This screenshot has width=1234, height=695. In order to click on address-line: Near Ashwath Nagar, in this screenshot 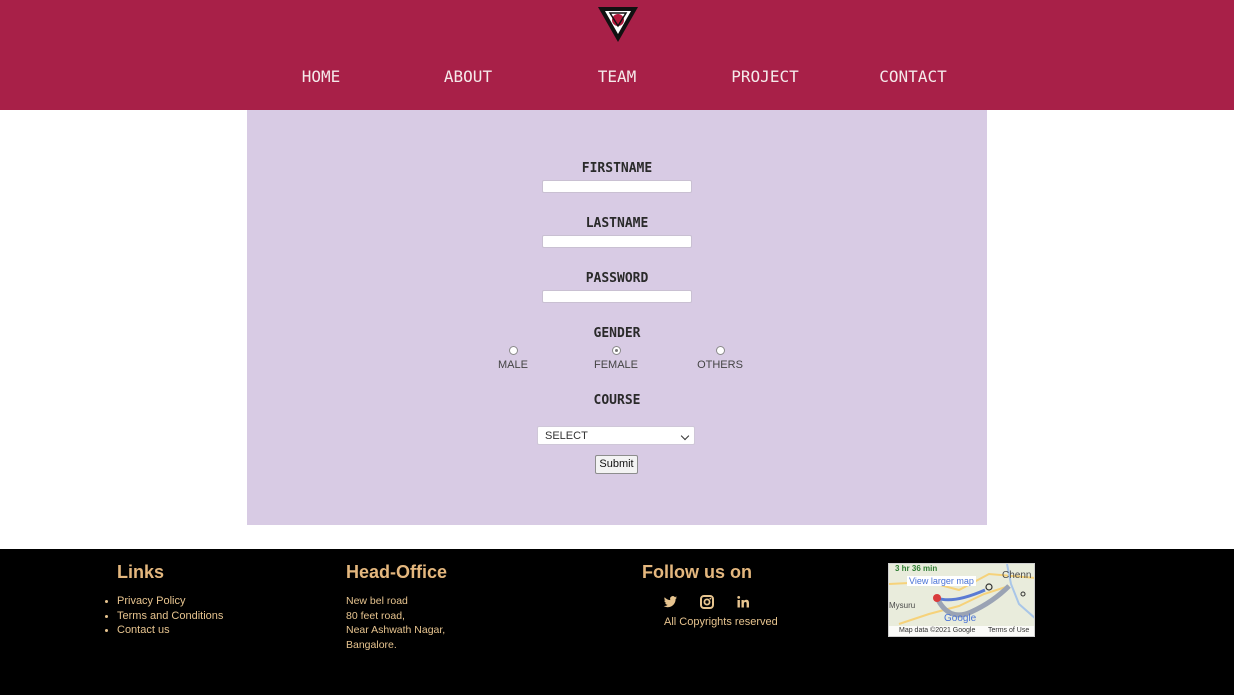, I will do `click(396, 630)`.